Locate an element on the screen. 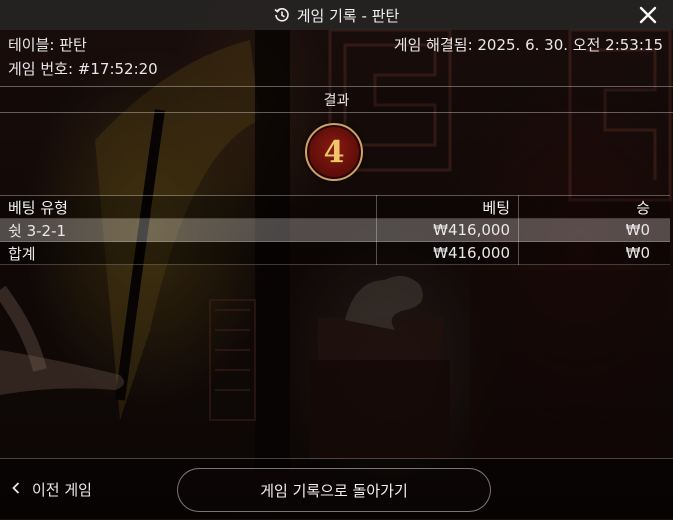 This screenshot has height=520, width=673. chevron-left-icon is located at coordinates (16, 489).